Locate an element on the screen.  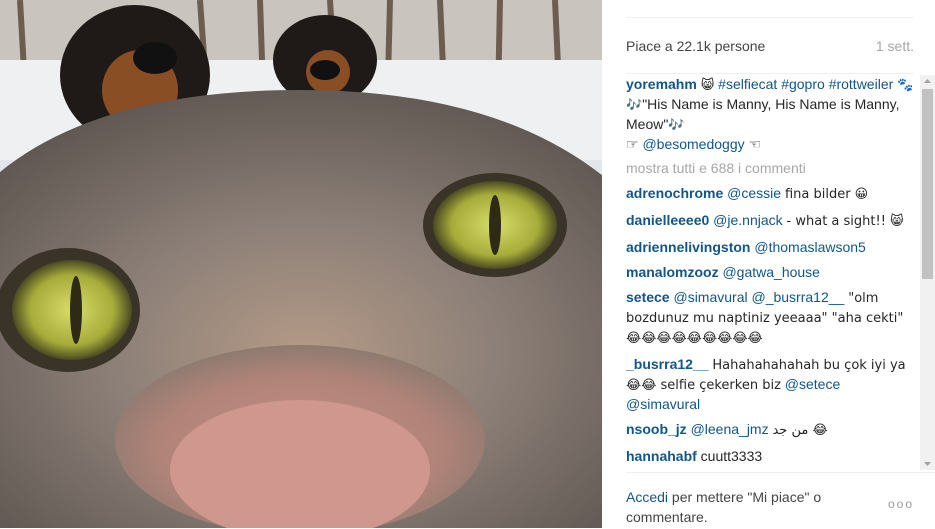
caption-notes-icon: 🎶 is located at coordinates (634, 105).